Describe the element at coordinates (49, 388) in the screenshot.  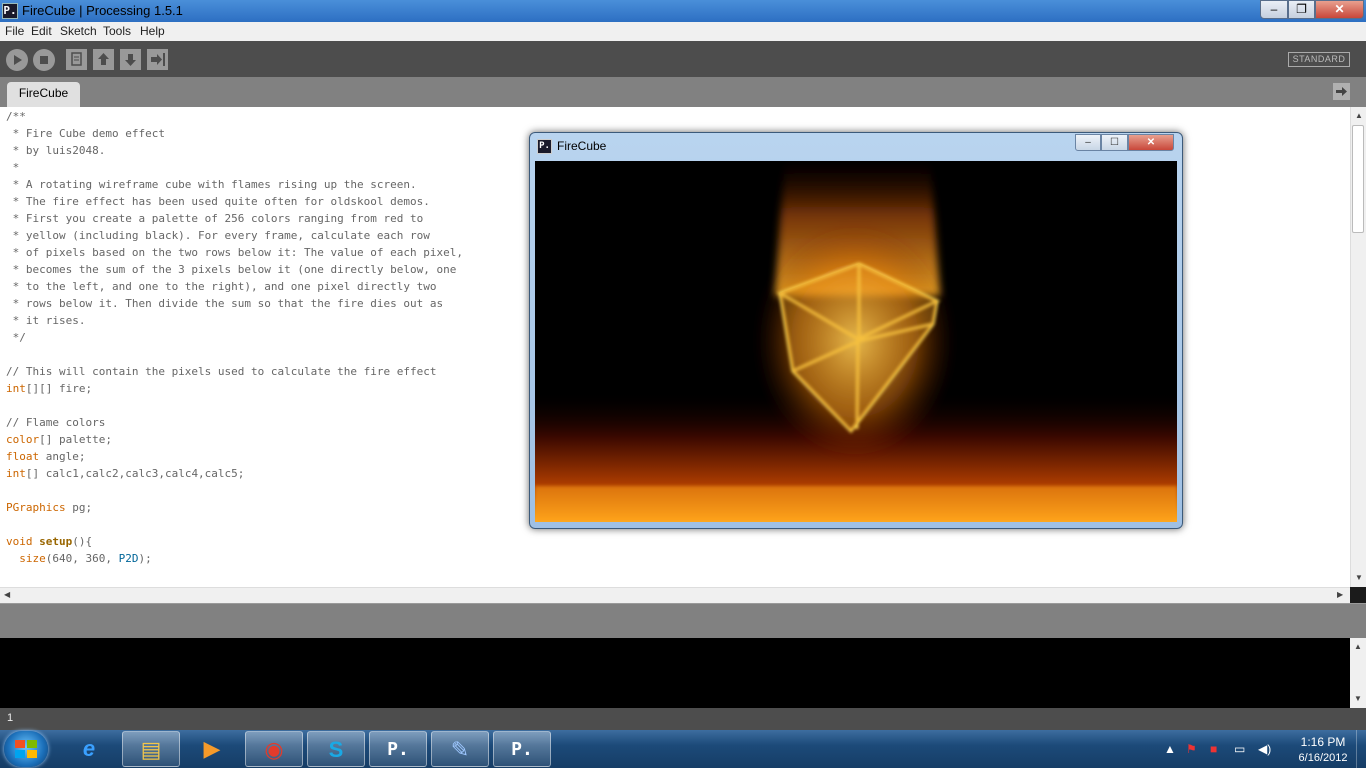
I see `code-line: int[][] fire;` at that location.